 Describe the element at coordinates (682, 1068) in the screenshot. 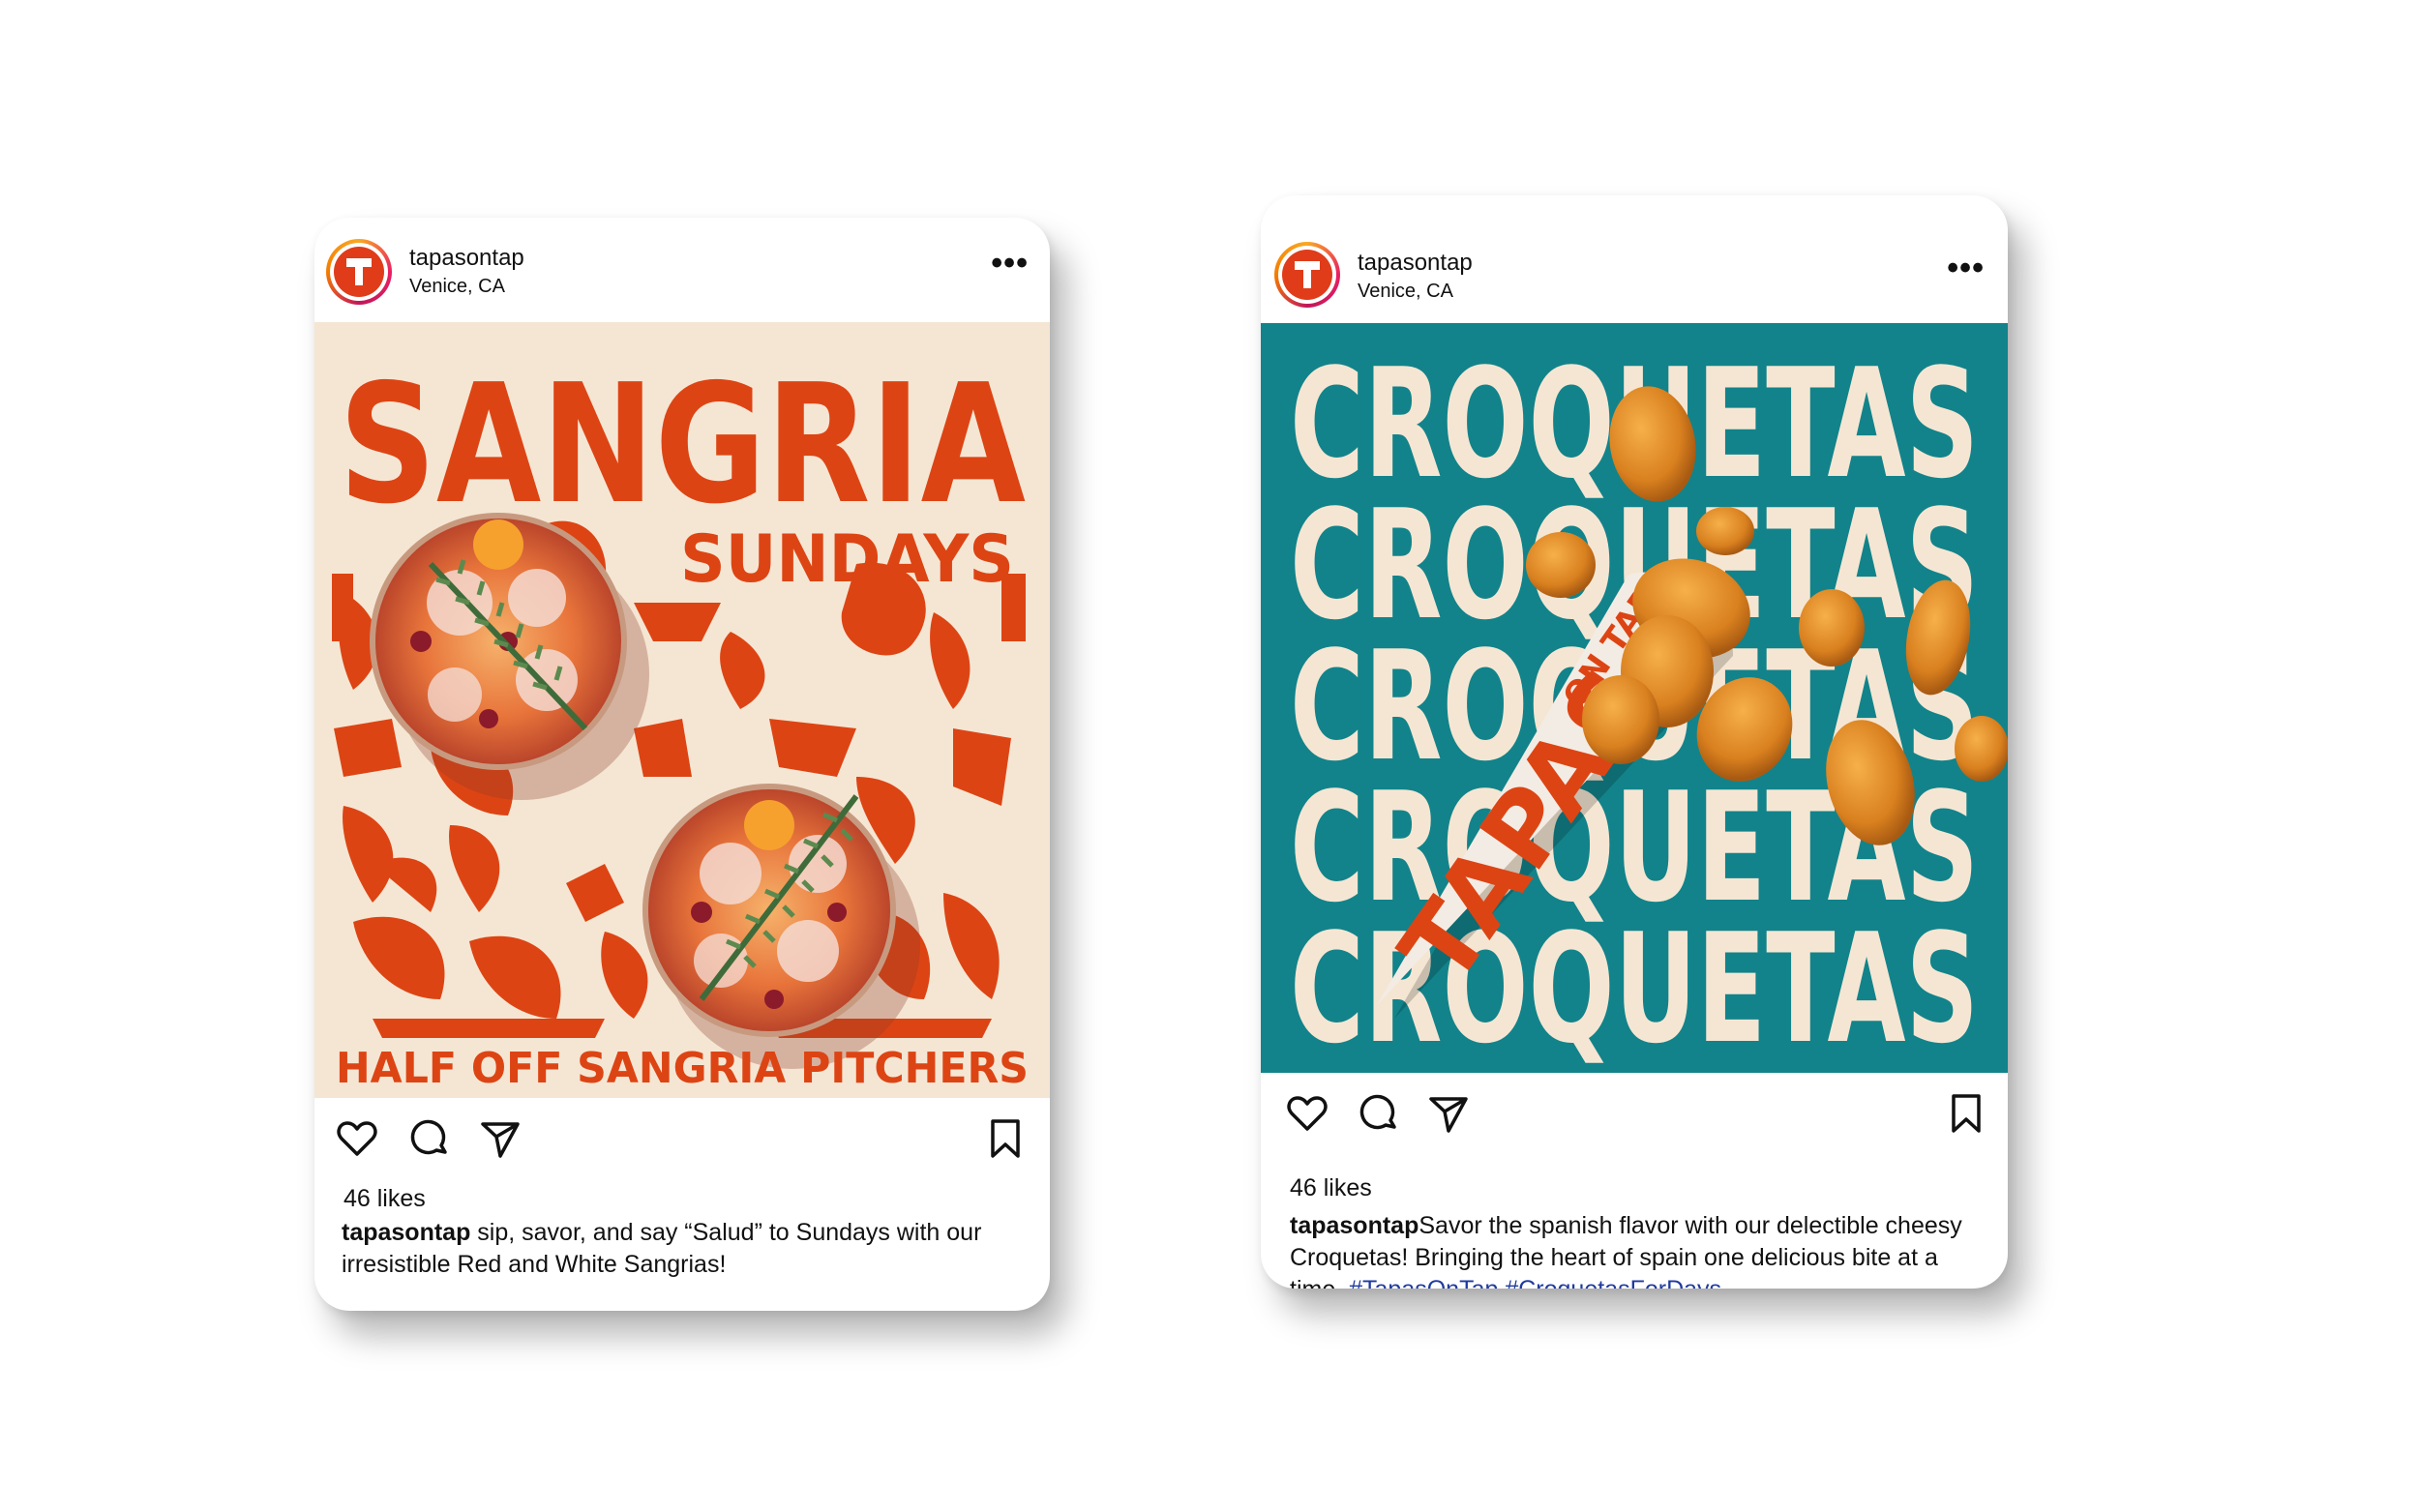

I see `sangria-footer: HALF OFF SANGRIA PITCHERS` at that location.